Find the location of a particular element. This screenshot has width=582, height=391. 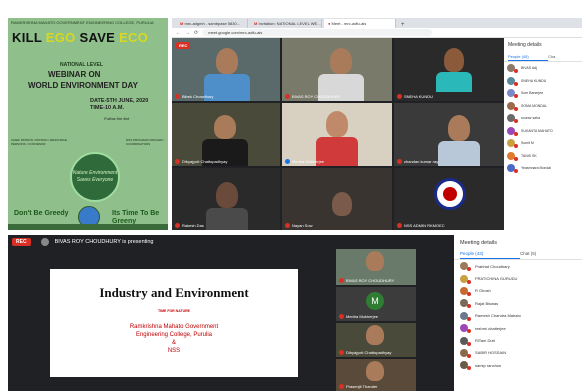

participant-row: Som Banerjee is located at coordinates (543, 93).